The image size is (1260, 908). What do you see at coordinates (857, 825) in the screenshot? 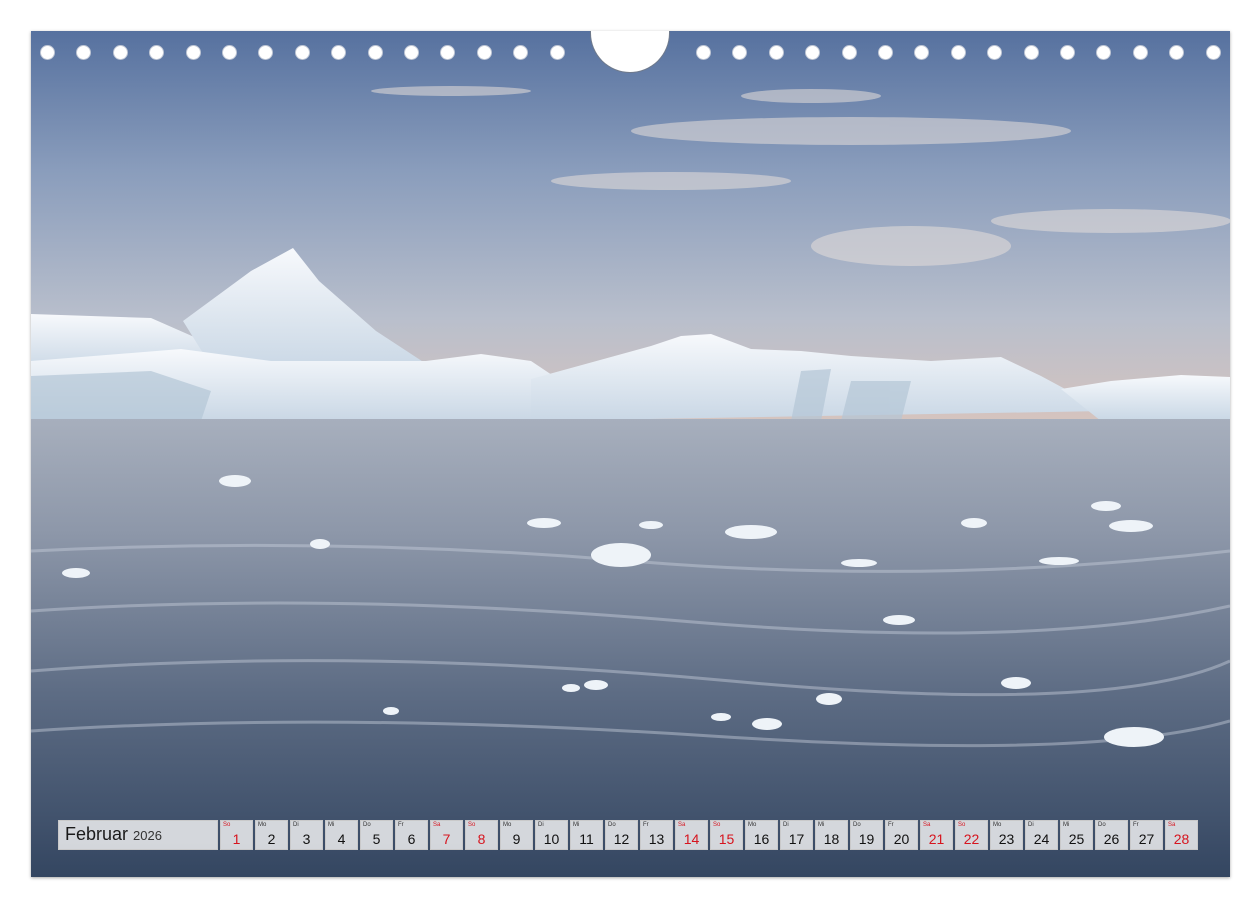
I see `weekday-abbrev: Do` at bounding box center [857, 825].